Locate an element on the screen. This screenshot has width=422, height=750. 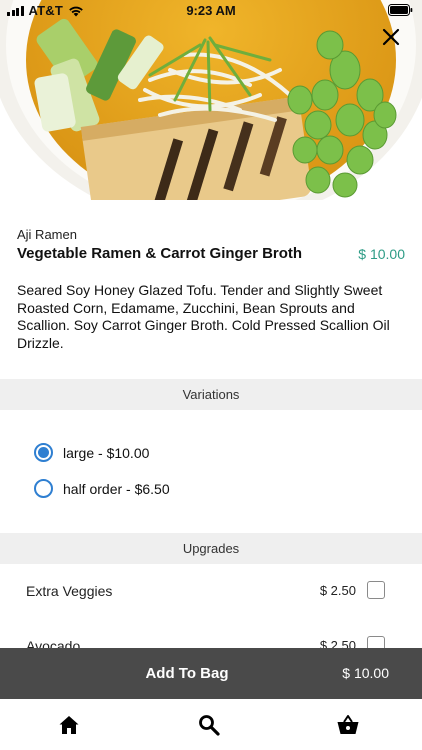
close-button is located at coordinates (391, 37).